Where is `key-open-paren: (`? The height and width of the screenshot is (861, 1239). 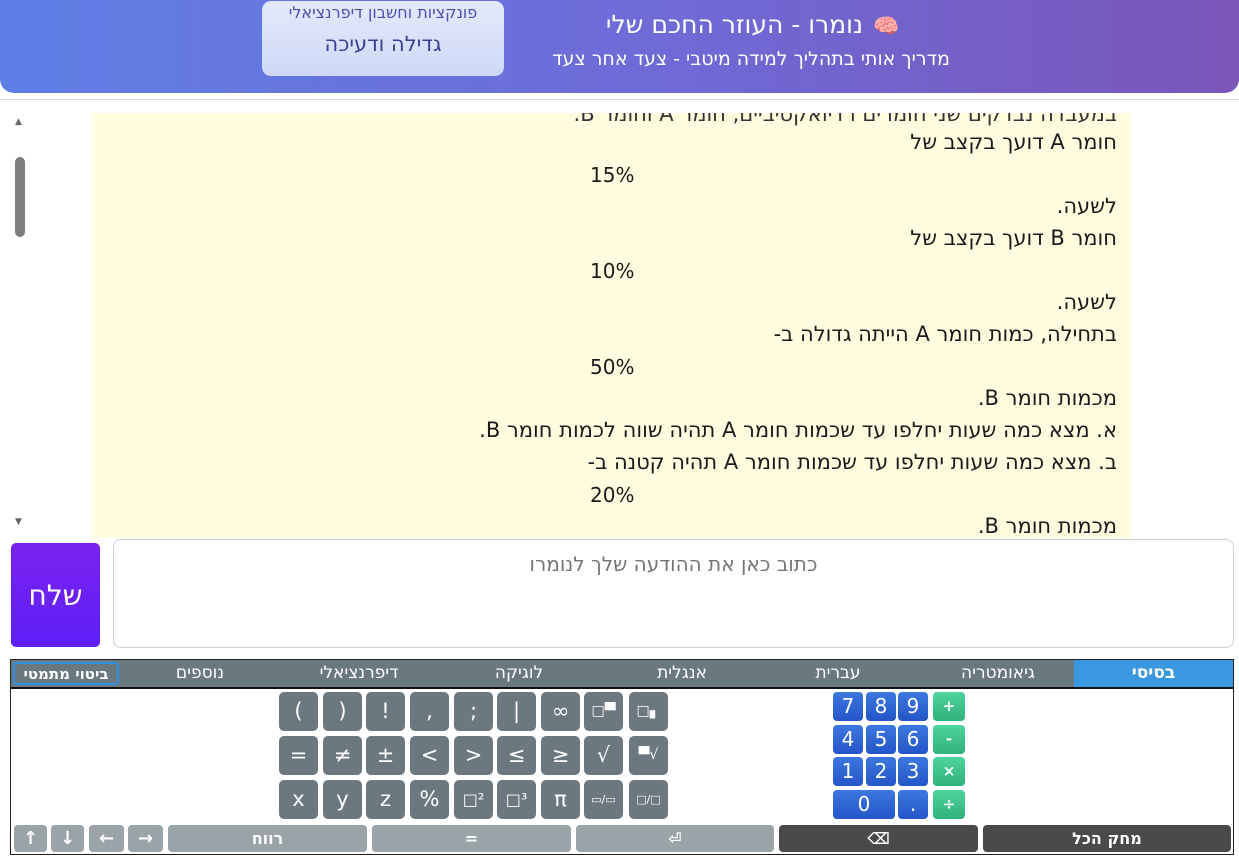 key-open-paren: ( is located at coordinates (298, 711).